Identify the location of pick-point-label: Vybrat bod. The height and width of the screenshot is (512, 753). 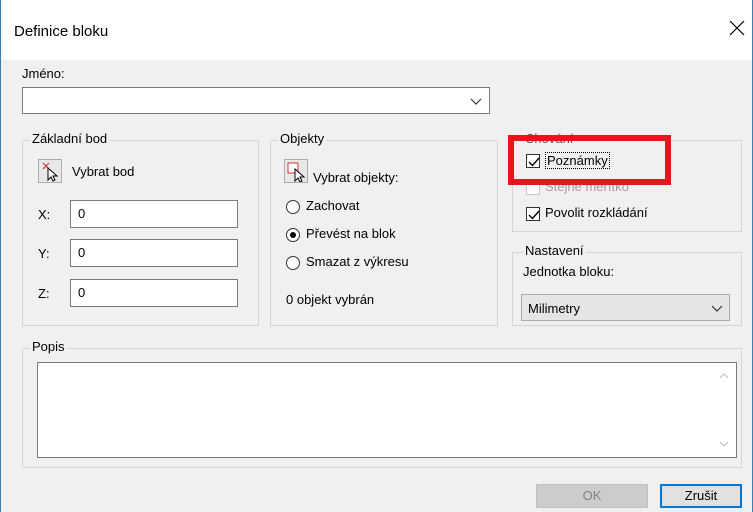
(103, 171).